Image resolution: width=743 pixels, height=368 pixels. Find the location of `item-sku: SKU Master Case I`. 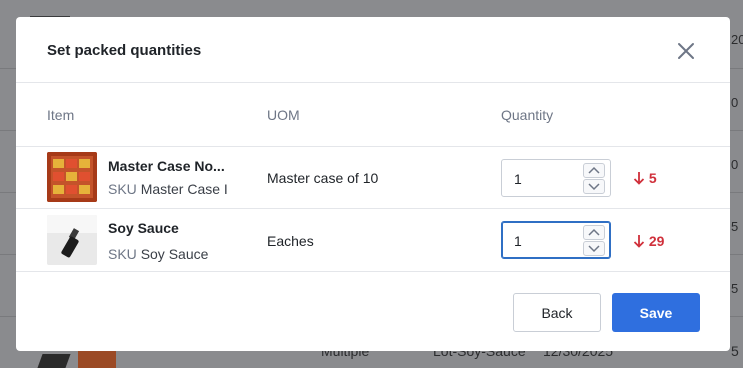

item-sku: SKU Master Case I is located at coordinates (170, 189).